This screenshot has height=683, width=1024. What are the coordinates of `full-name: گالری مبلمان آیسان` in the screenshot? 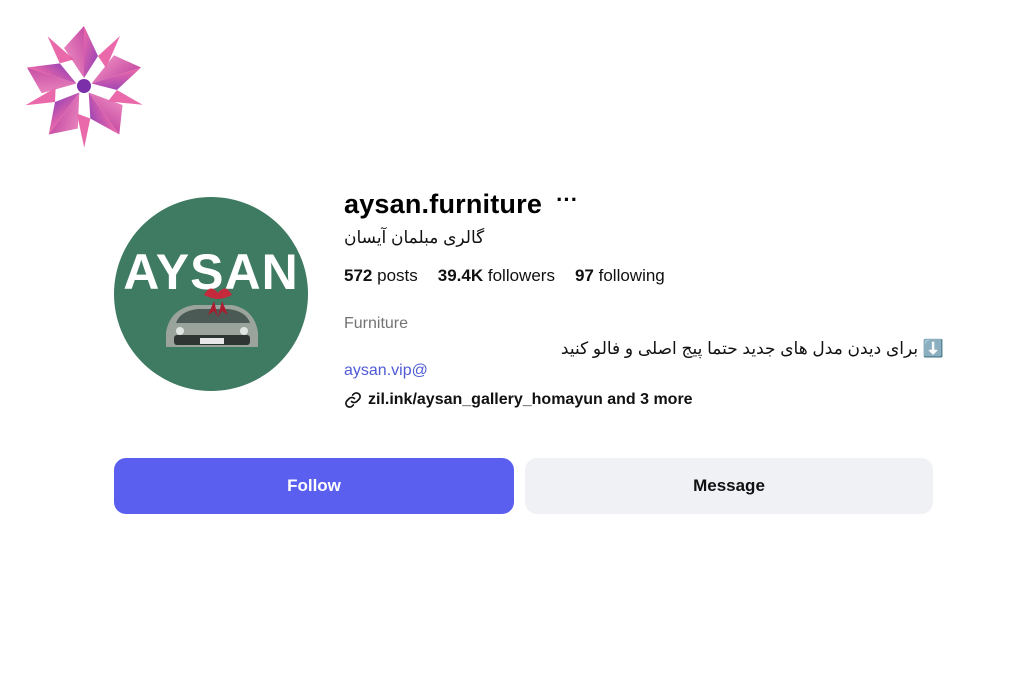 It's located at (414, 237).